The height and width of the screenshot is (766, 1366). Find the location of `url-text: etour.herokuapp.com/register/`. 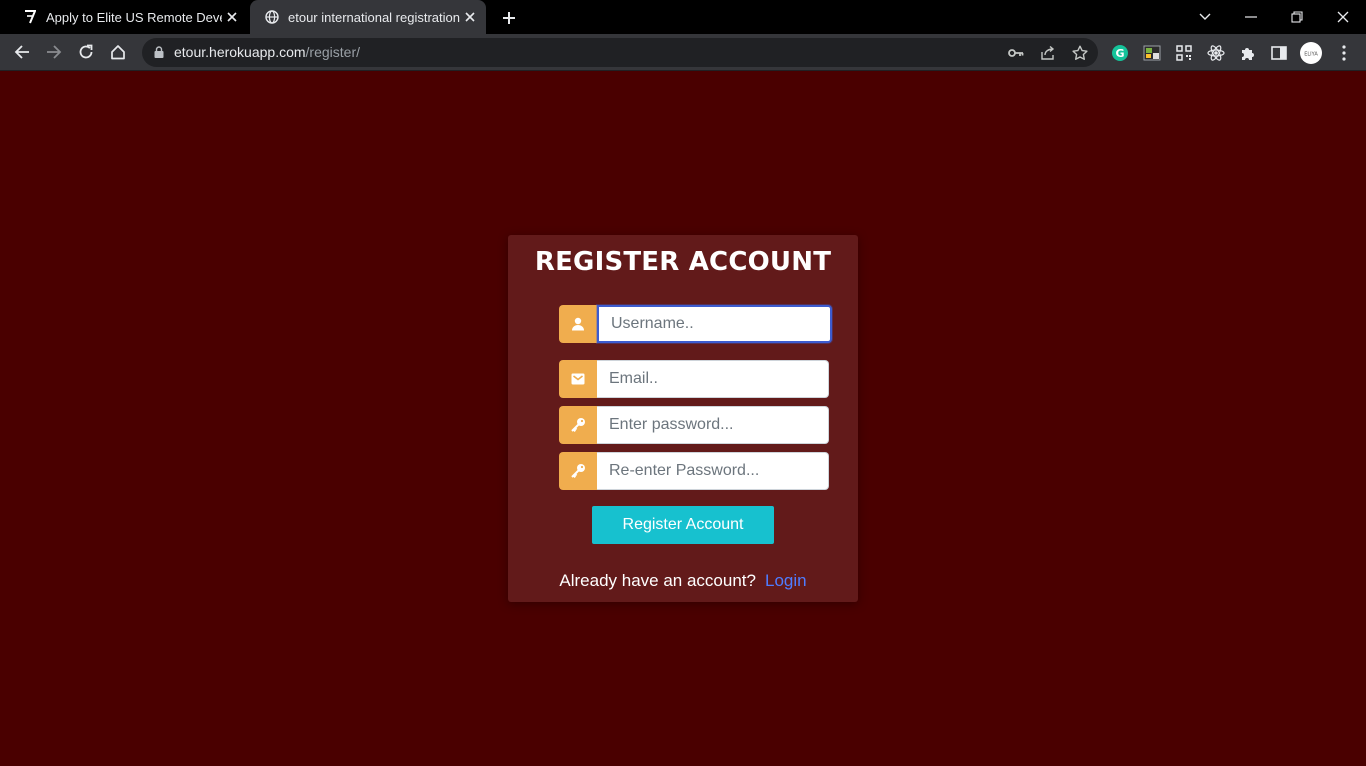

url-text: etour.herokuapp.com/register/ is located at coordinates (267, 52).